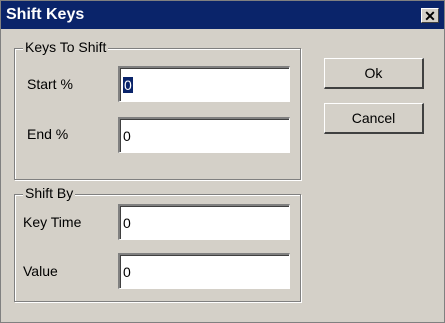 This screenshot has width=445, height=323. Describe the element at coordinates (52, 222) in the screenshot. I see `key-time-label: Key Time` at that location.